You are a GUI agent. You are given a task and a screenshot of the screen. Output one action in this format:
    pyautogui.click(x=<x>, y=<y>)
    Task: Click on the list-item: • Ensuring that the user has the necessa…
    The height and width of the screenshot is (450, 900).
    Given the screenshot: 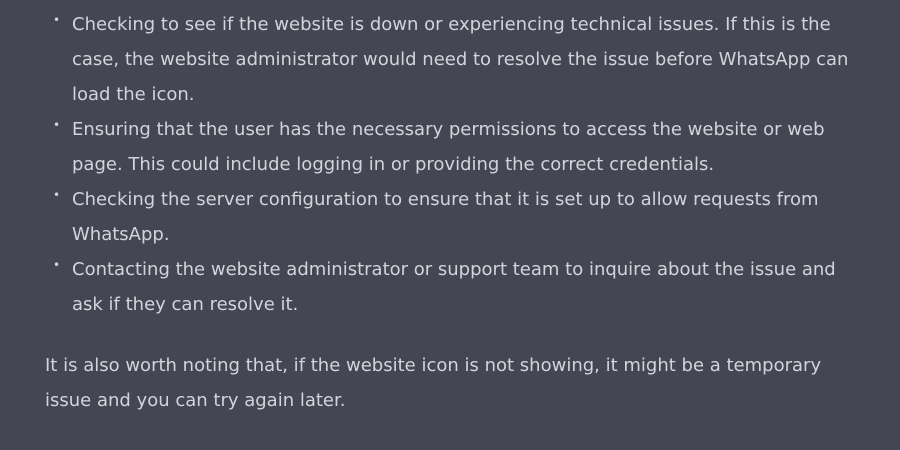 What is the action you would take?
    pyautogui.click(x=452, y=147)
    